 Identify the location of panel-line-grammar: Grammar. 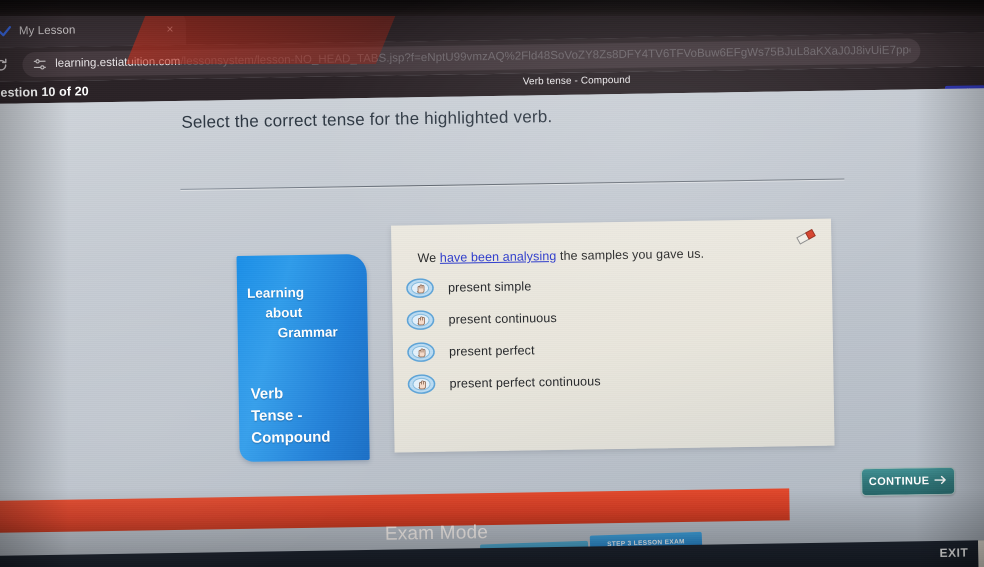
(307, 332).